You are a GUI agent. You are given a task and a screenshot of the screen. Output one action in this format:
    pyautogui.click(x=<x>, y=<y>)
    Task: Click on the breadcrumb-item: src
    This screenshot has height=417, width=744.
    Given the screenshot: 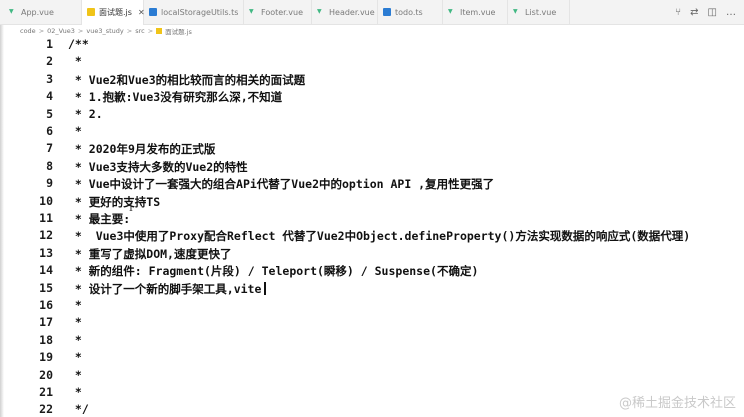 What is the action you would take?
    pyautogui.click(x=140, y=31)
    